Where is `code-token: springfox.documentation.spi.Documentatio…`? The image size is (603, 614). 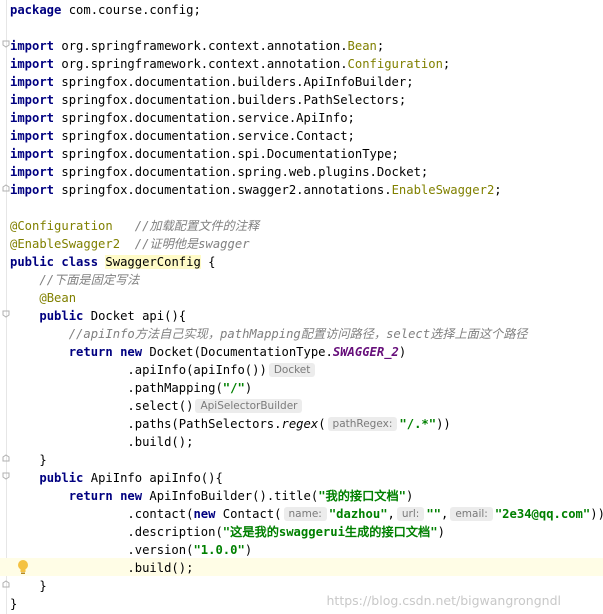
code-token: springfox.documentation.spi.Documentatio… is located at coordinates (226, 154).